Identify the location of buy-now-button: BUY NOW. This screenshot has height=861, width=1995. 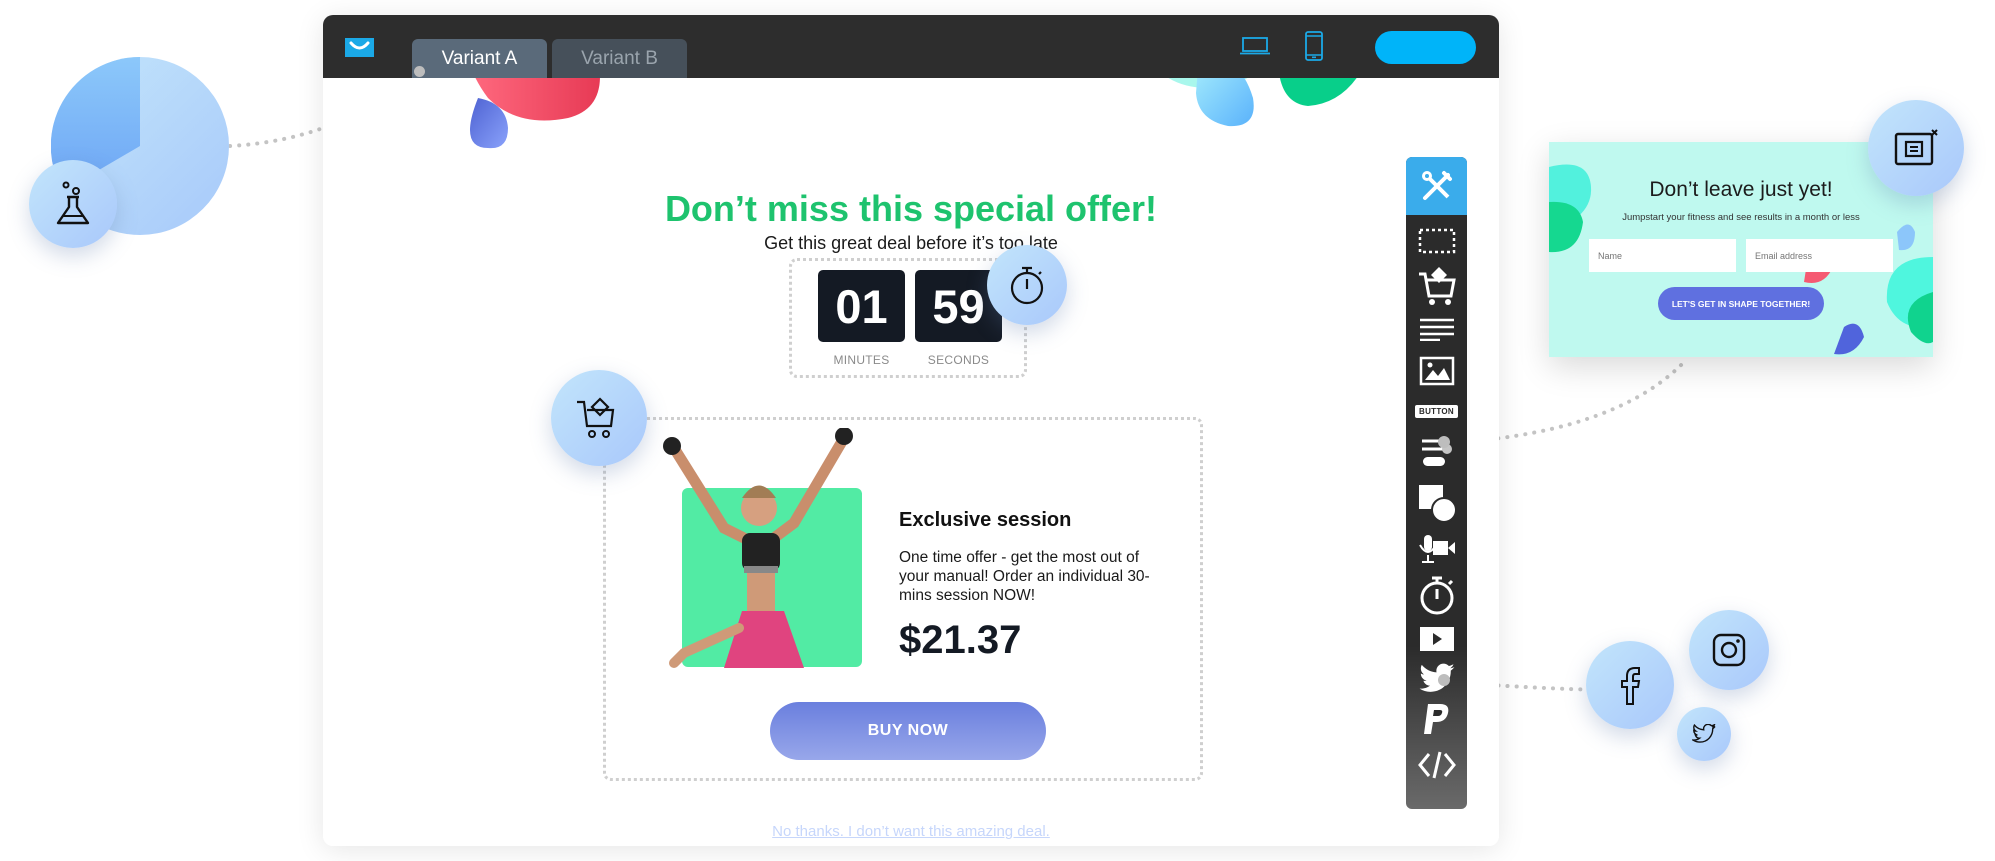
(908, 731).